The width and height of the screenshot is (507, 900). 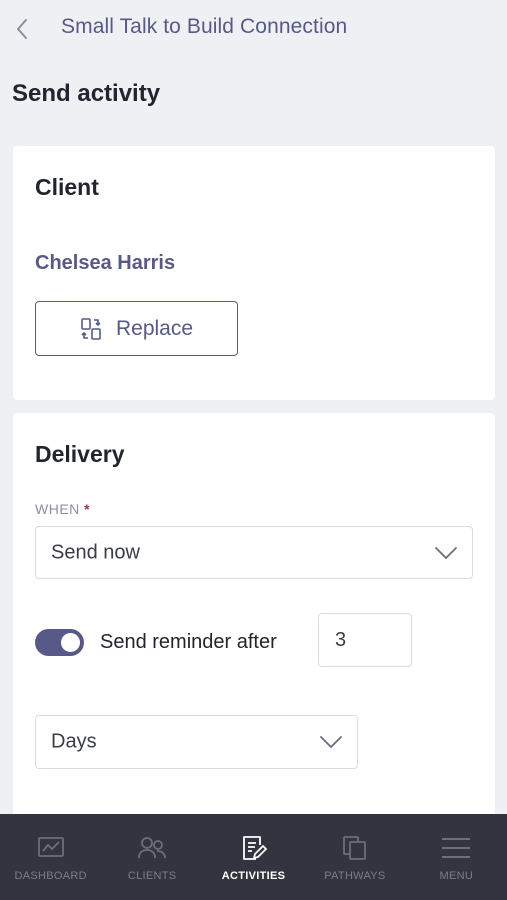 What do you see at coordinates (253, 876) in the screenshot?
I see `nav-activities-label: ACTIVITIES` at bounding box center [253, 876].